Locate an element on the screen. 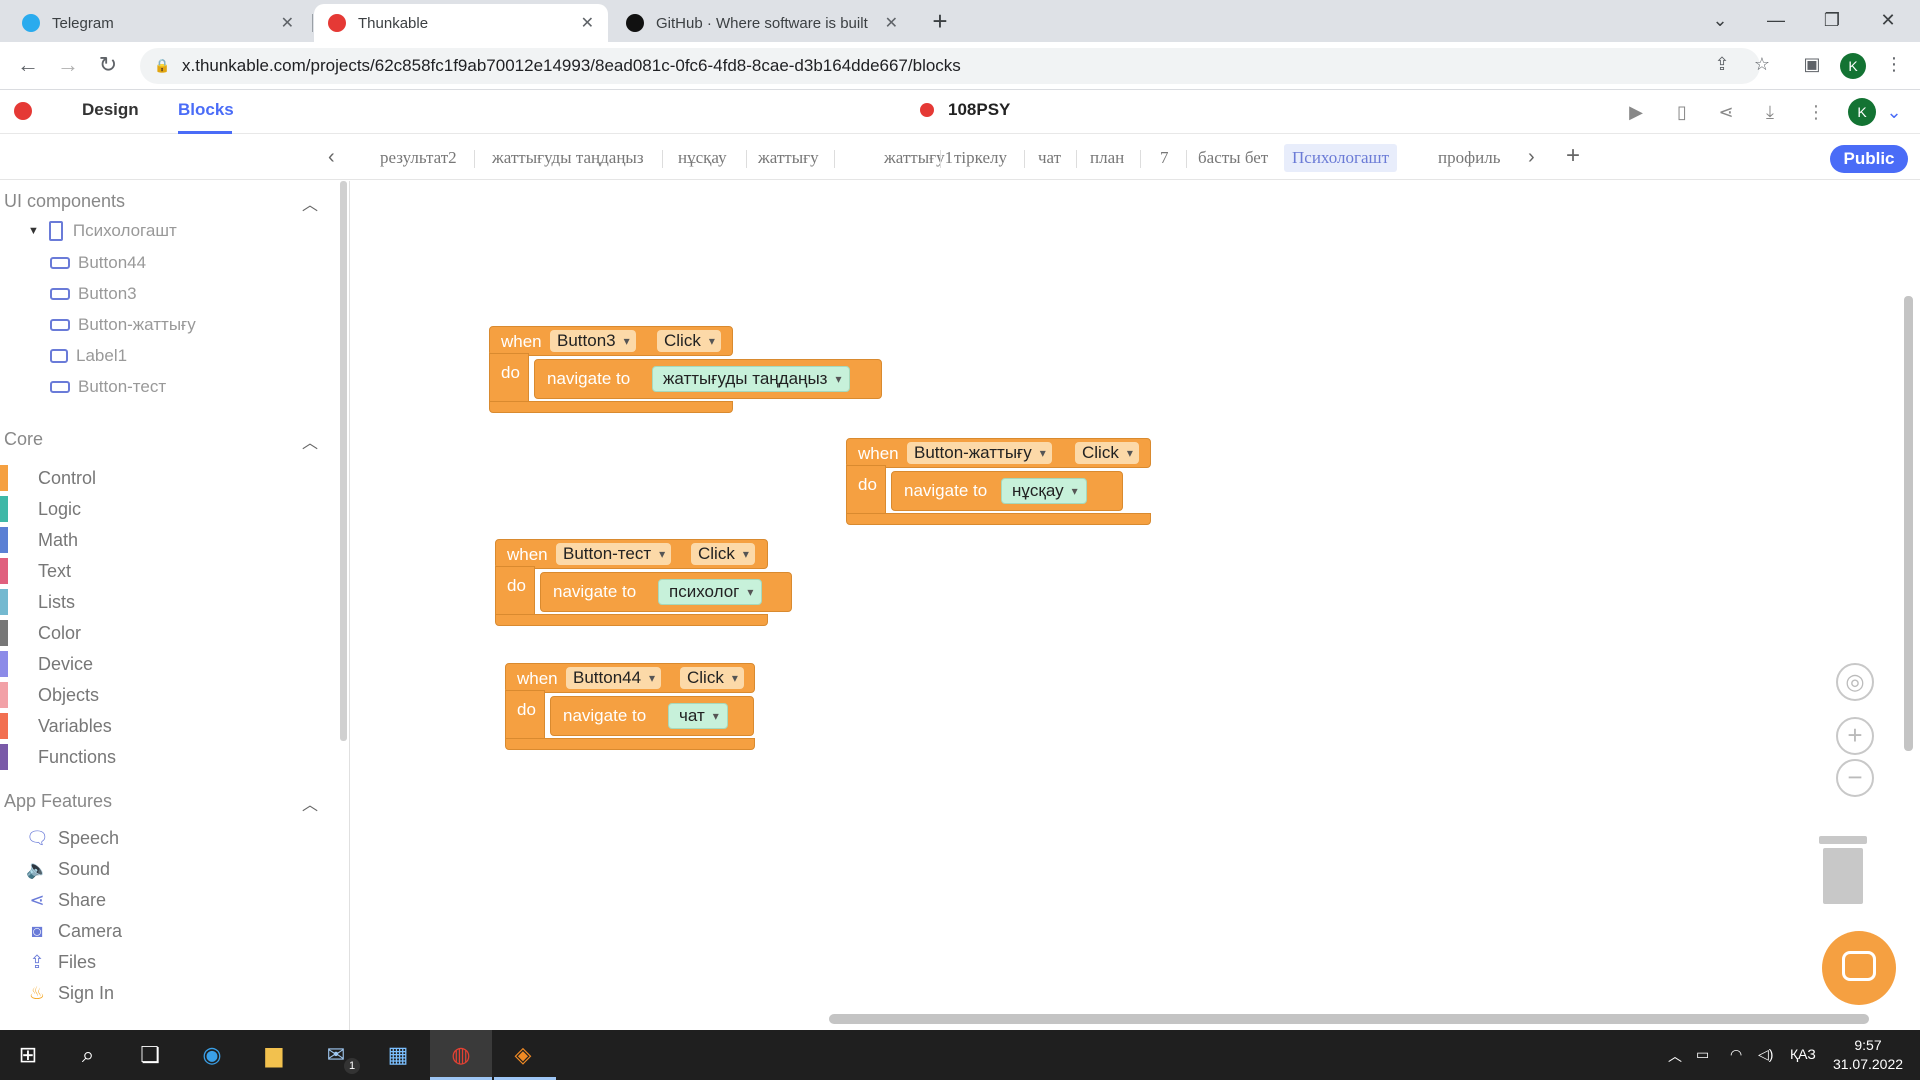  download-icon: ⤓ is located at coordinates (1770, 112).